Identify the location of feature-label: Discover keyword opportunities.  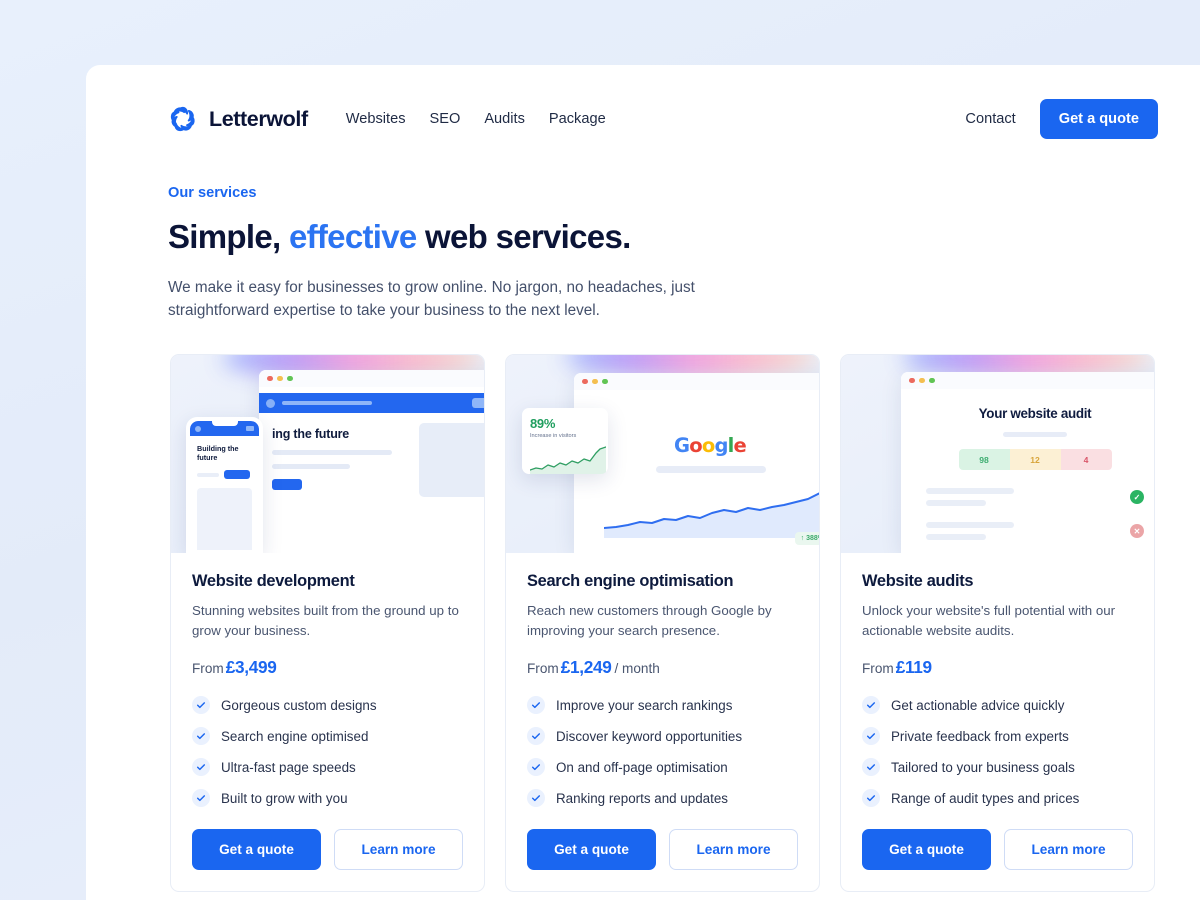
(649, 736).